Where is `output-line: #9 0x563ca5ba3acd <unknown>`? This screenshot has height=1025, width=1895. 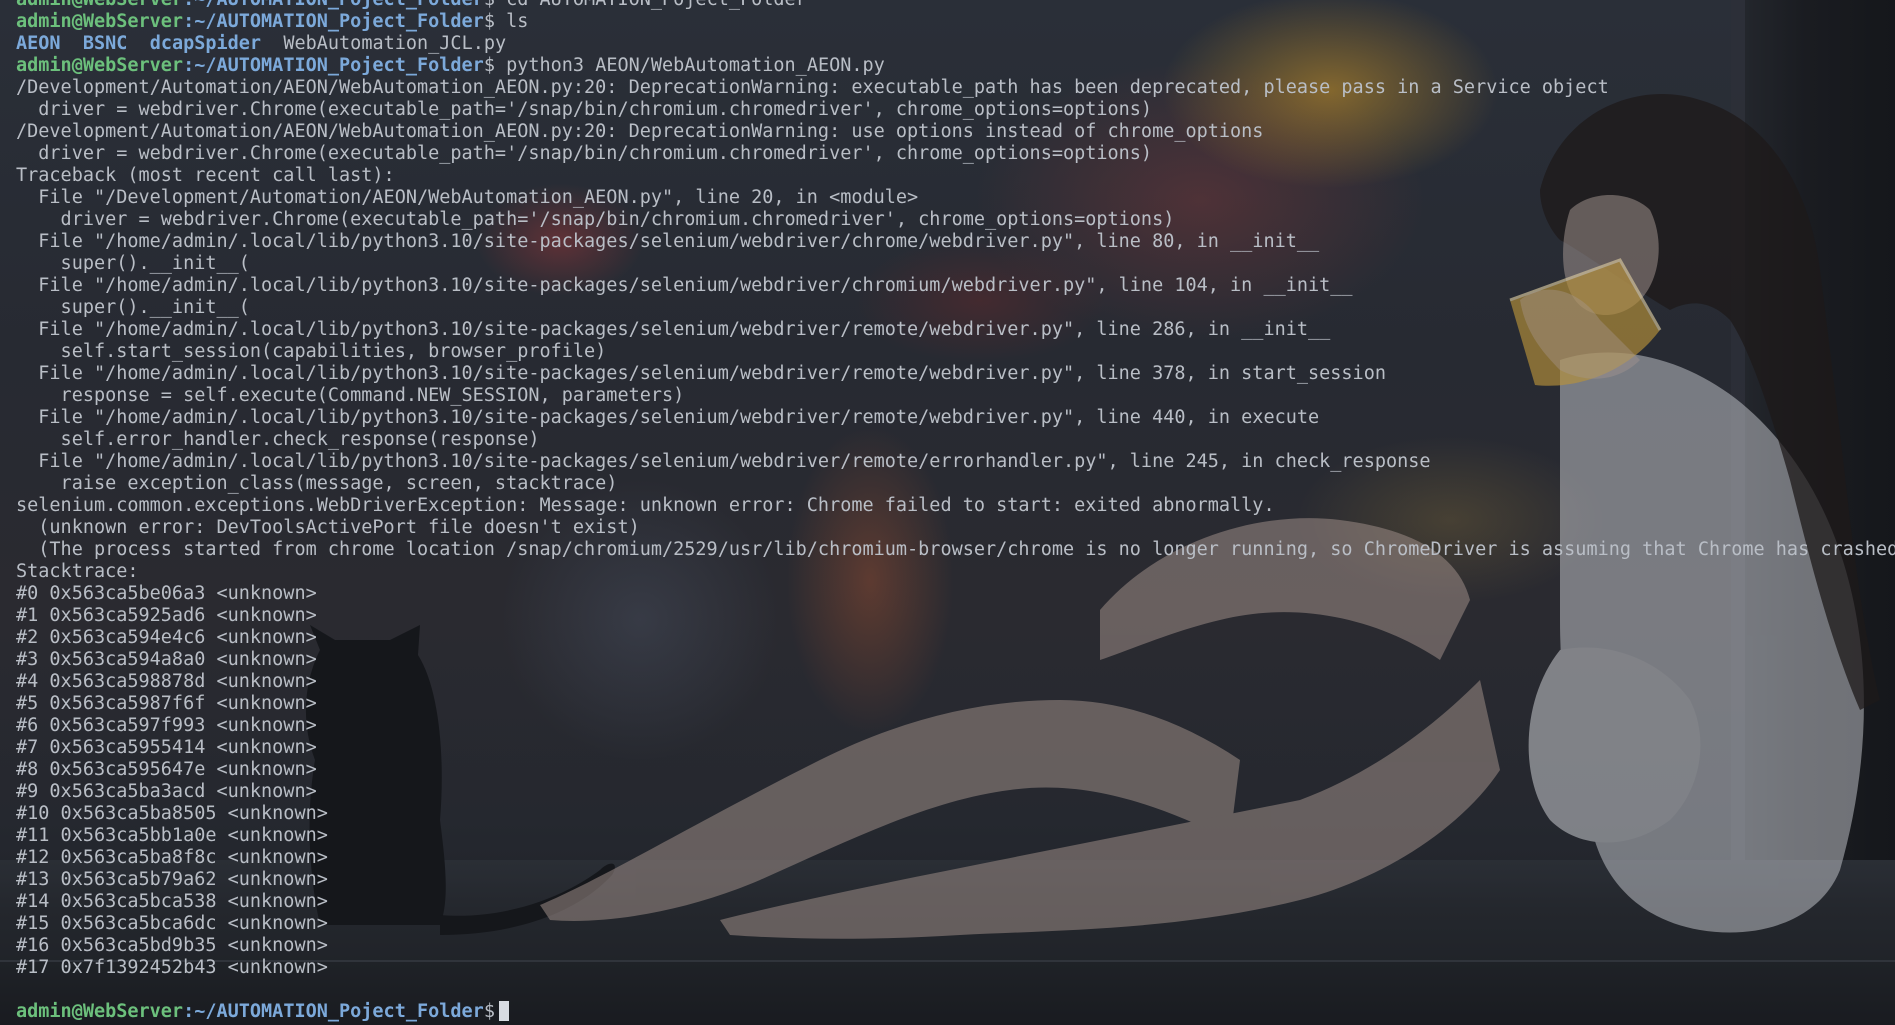
output-line: #9 0x563ca5ba3acd <unknown> is located at coordinates (166, 791).